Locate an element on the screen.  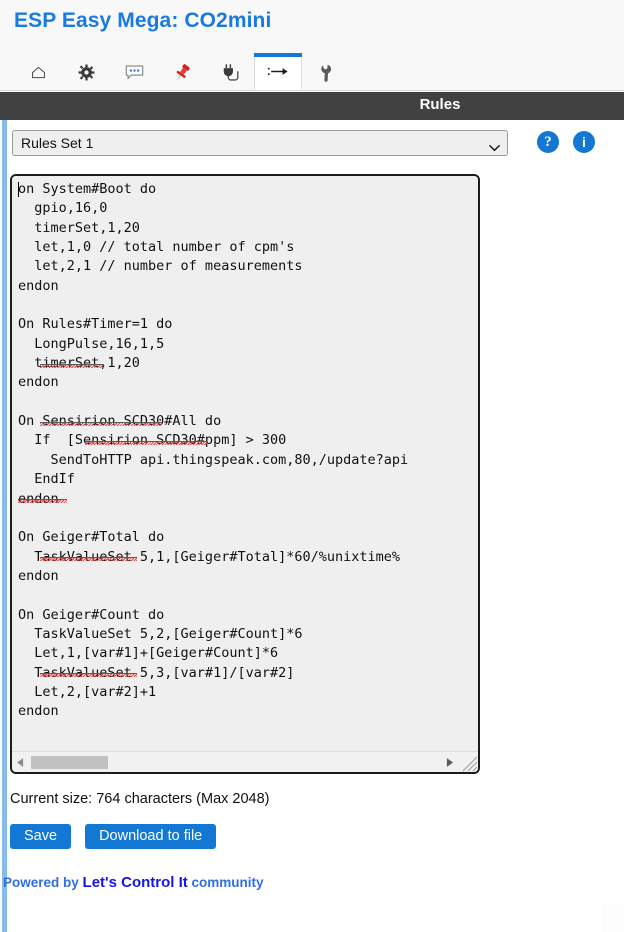
page-bottom-filler is located at coordinates (613, 918).